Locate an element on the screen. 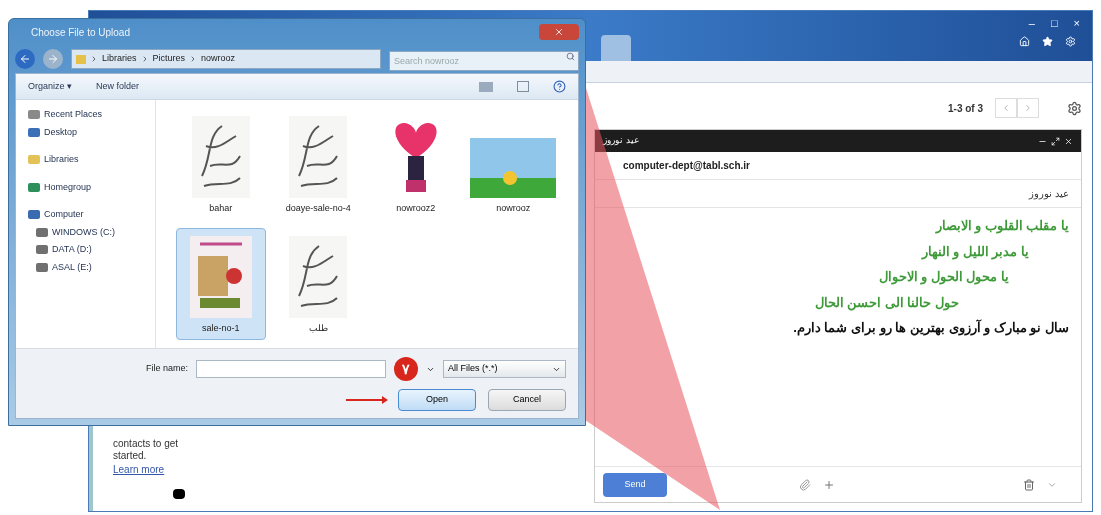 Image resolution: width=1101 pixels, height=515 pixels. file-name-label: File name: is located at coordinates (167, 369).